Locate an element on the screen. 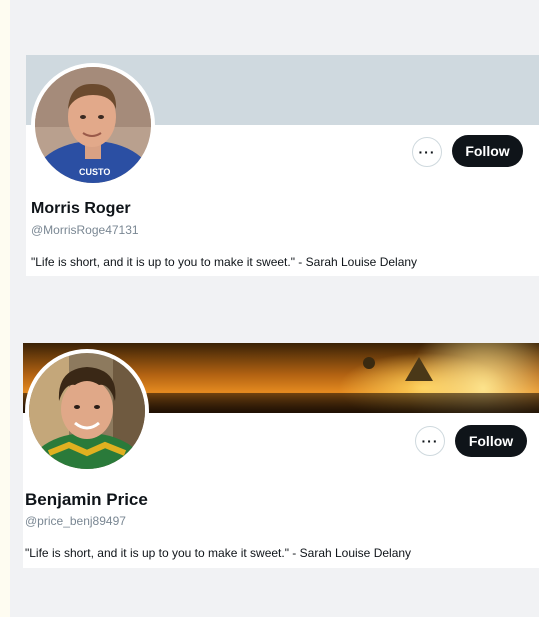 Image resolution: width=539 pixels, height=617 pixels. avatar-photo: CUSTO is located at coordinates (93, 125).